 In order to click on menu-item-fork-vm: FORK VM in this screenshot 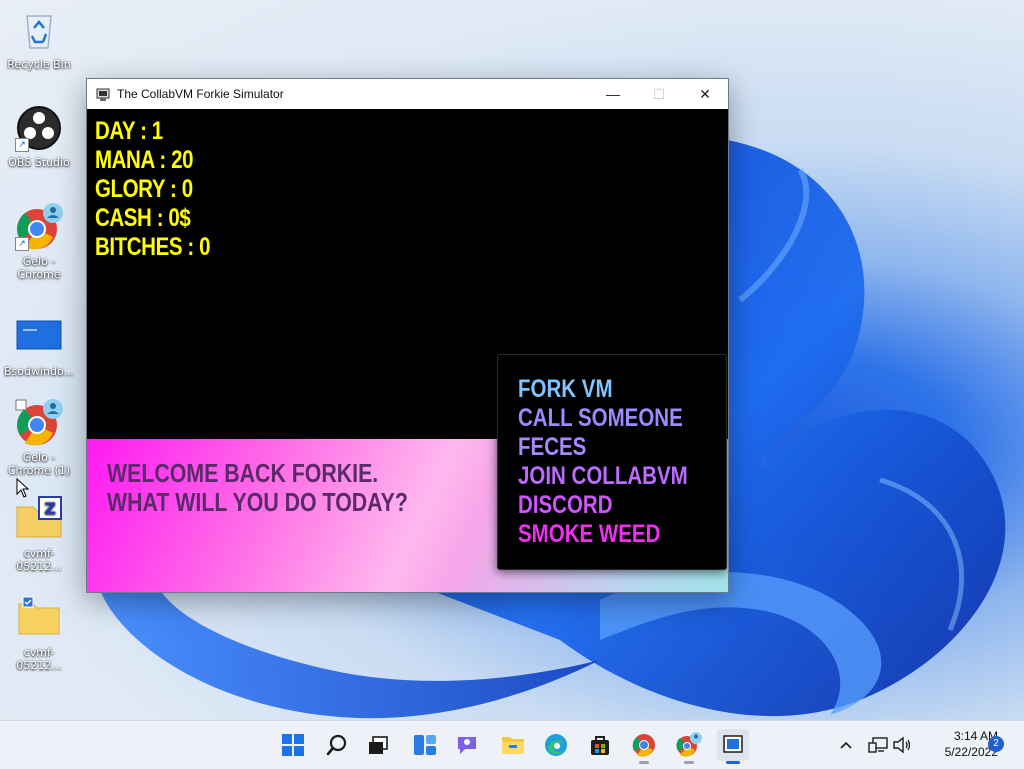, I will do `click(603, 389)`.